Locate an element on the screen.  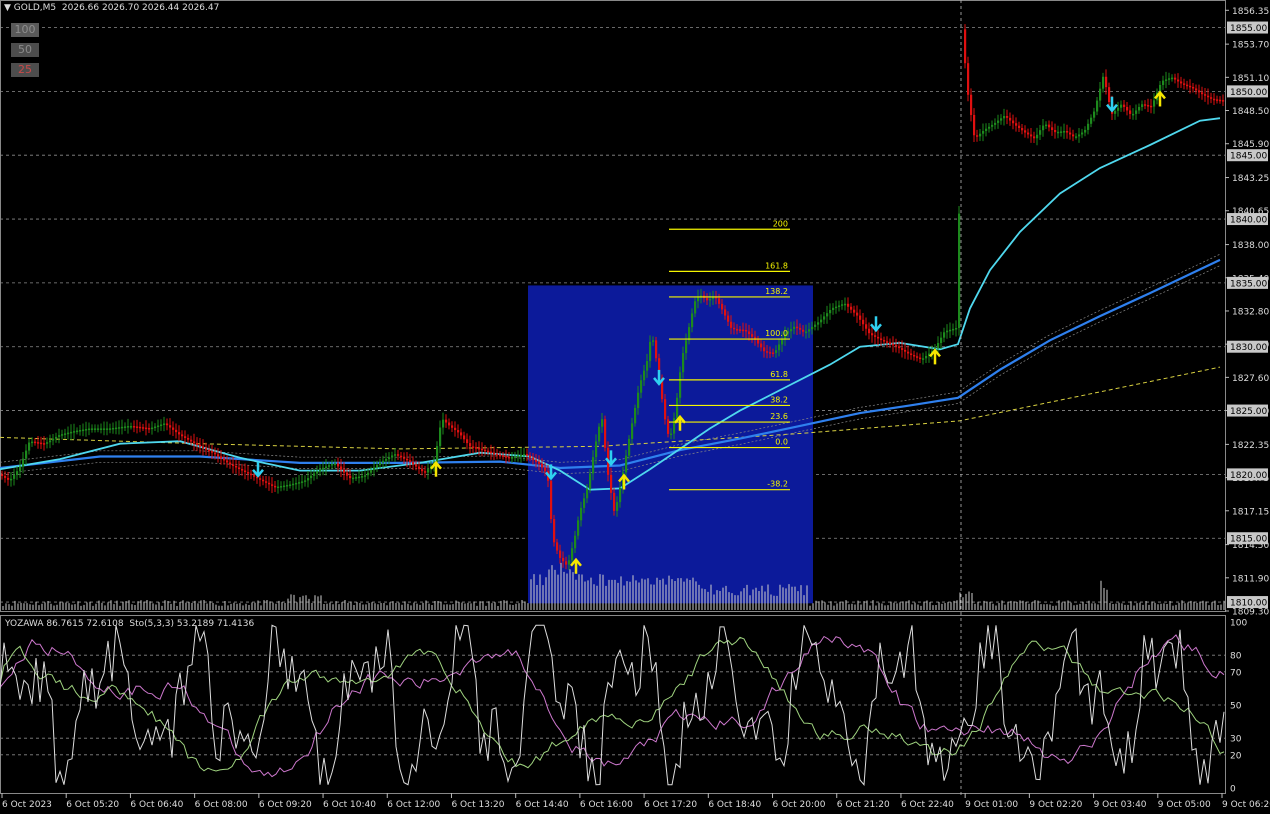
price-tick-label: 1827.60 is located at coordinates (1250, 379).